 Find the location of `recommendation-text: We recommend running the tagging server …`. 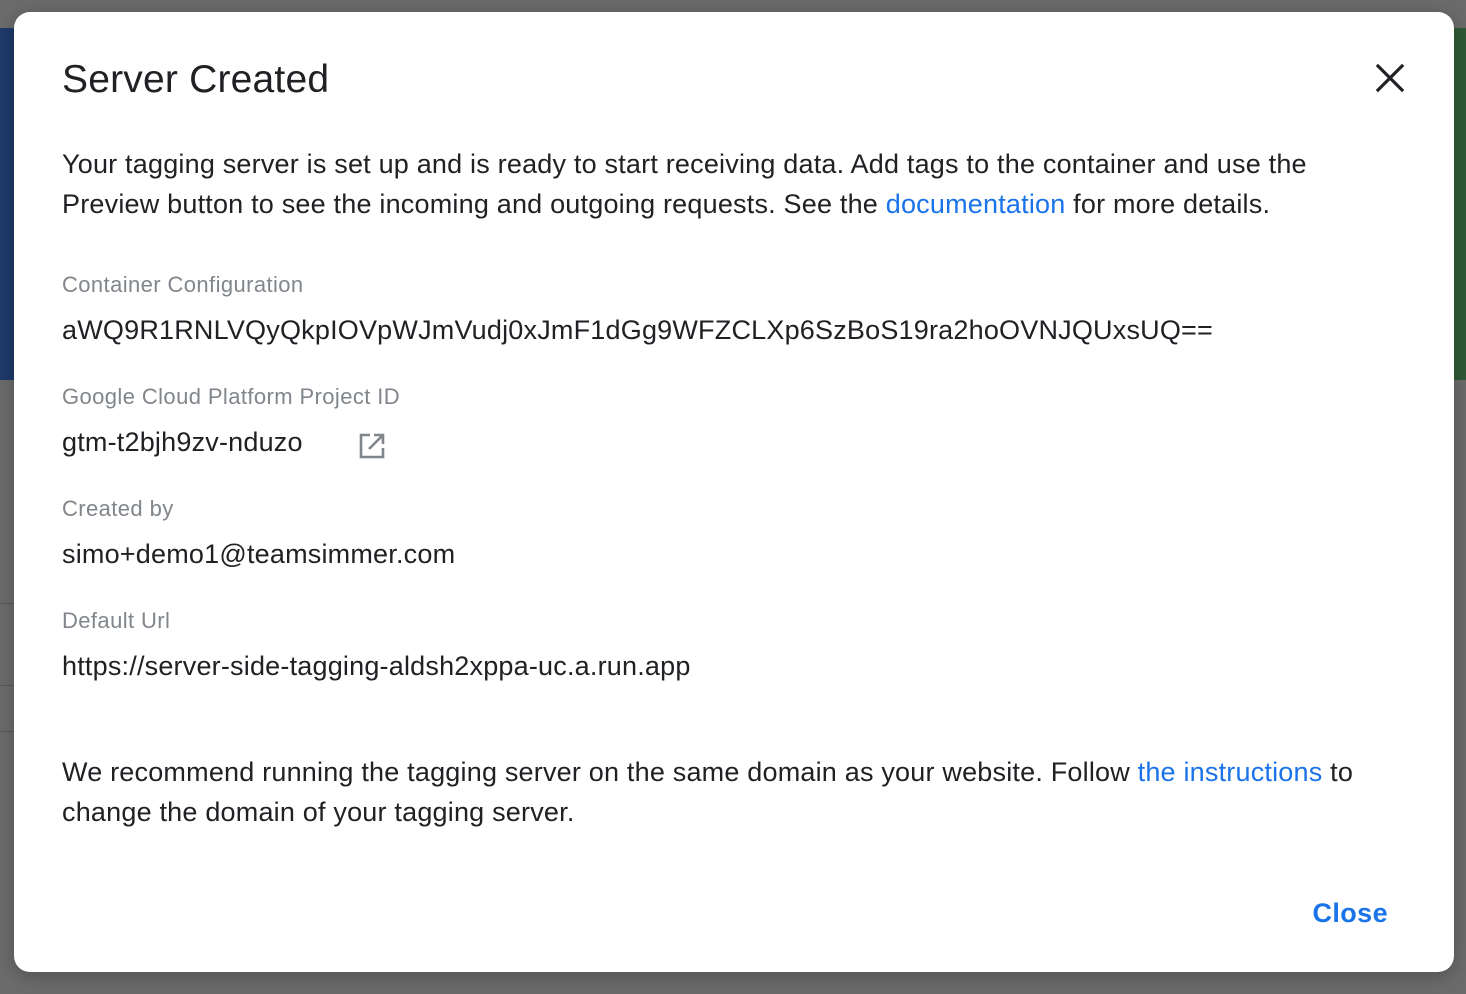

recommendation-text: We recommend running the tagging server … is located at coordinates (734, 792).